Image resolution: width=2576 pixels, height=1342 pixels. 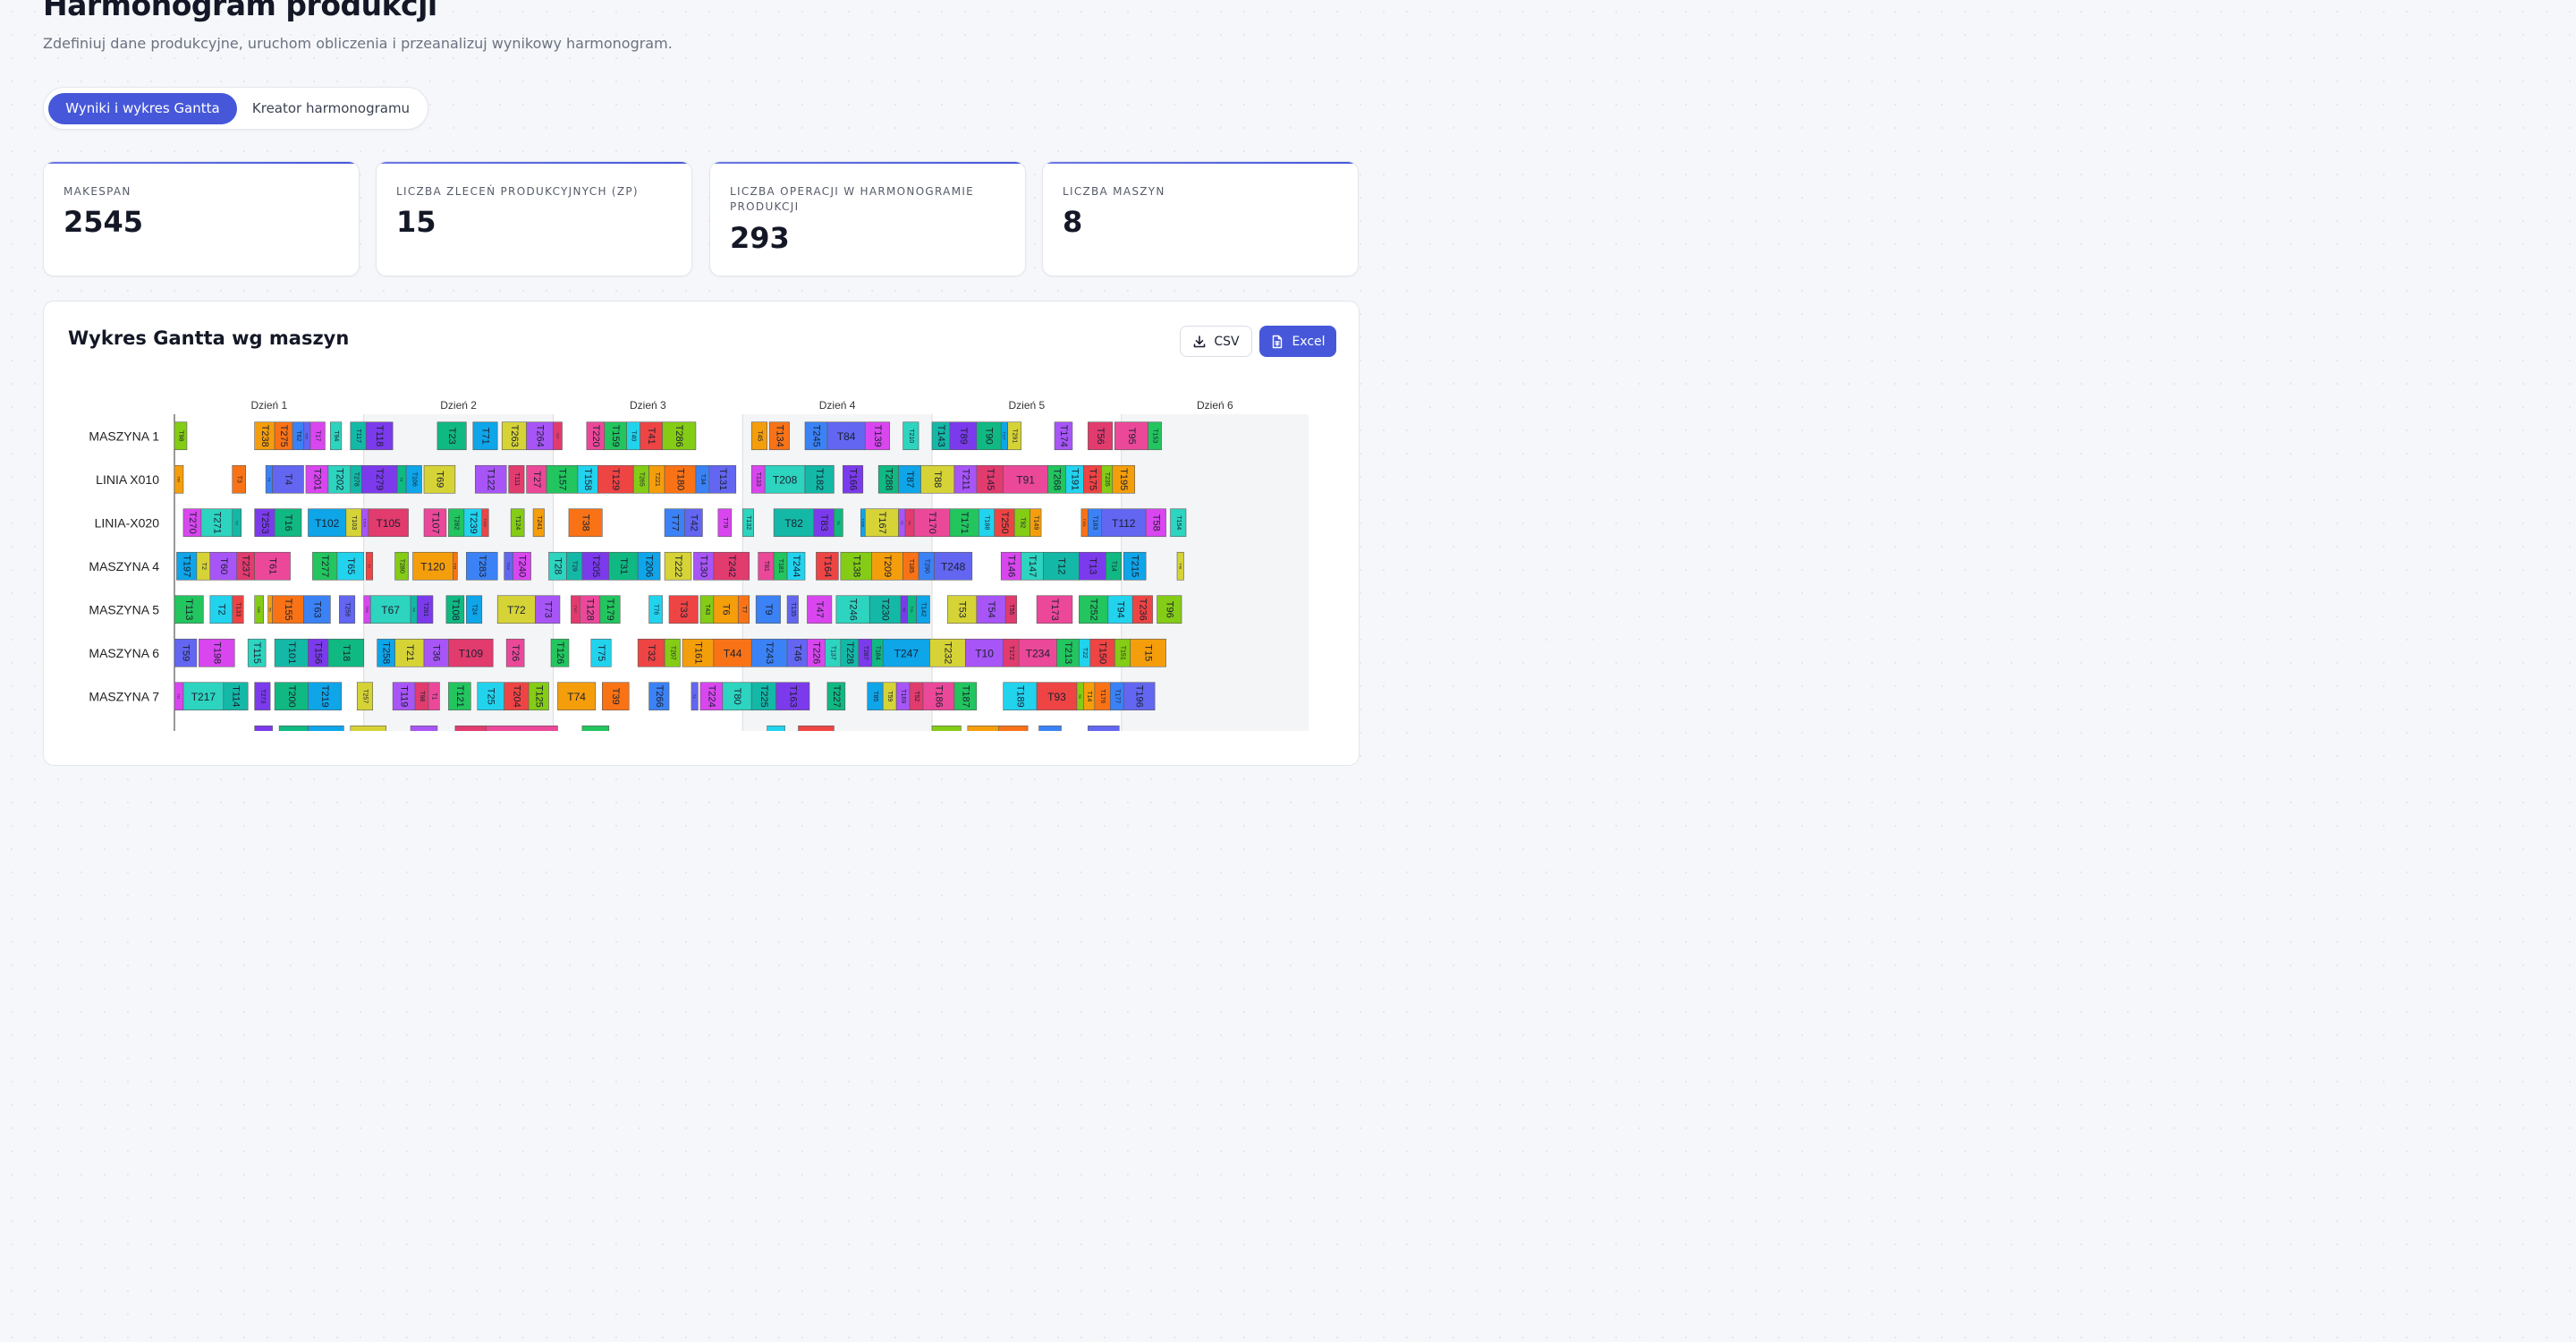 What do you see at coordinates (459, 696) in the screenshot?
I see `task-label: T121` at bounding box center [459, 696].